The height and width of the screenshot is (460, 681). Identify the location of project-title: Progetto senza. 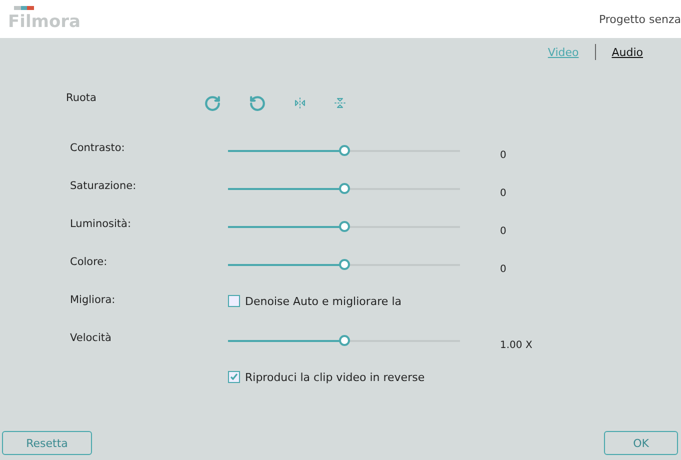
(639, 19).